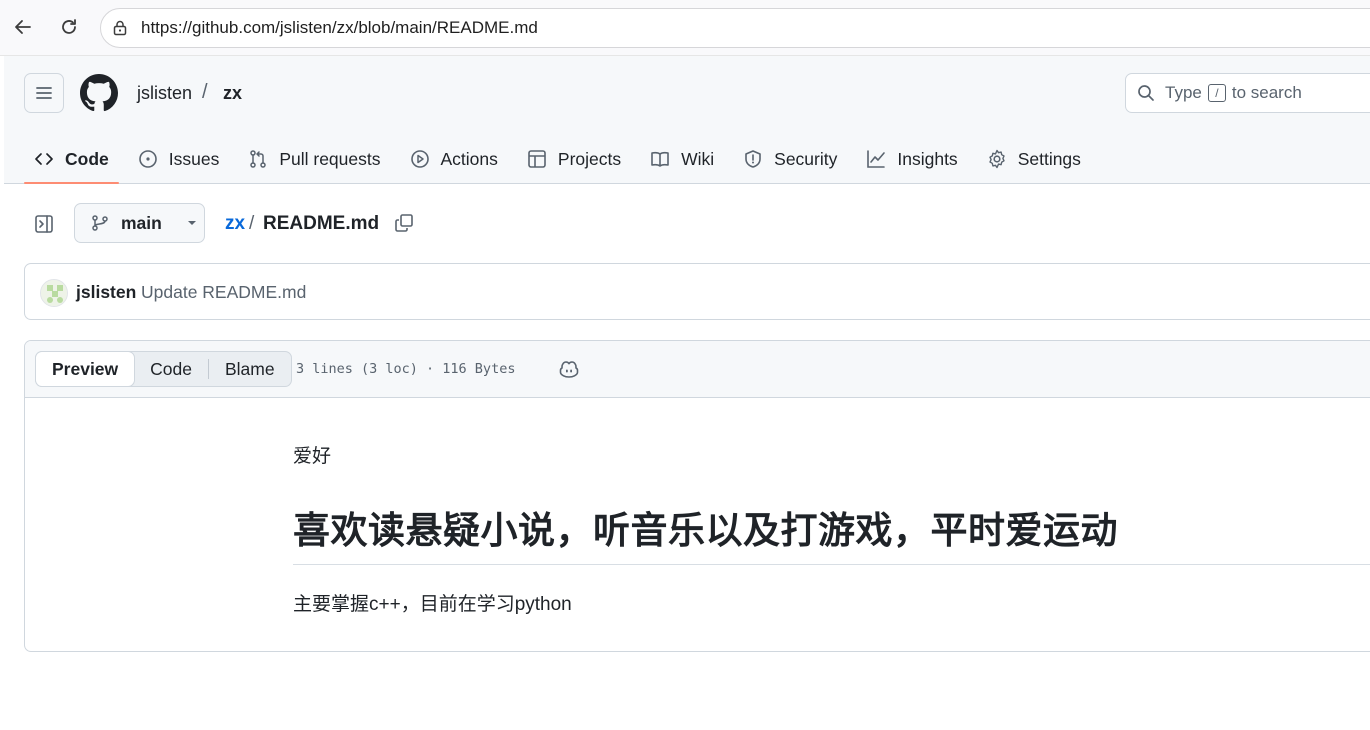  Describe the element at coordinates (232, 93) in the screenshot. I see `repo-link: zx` at that location.